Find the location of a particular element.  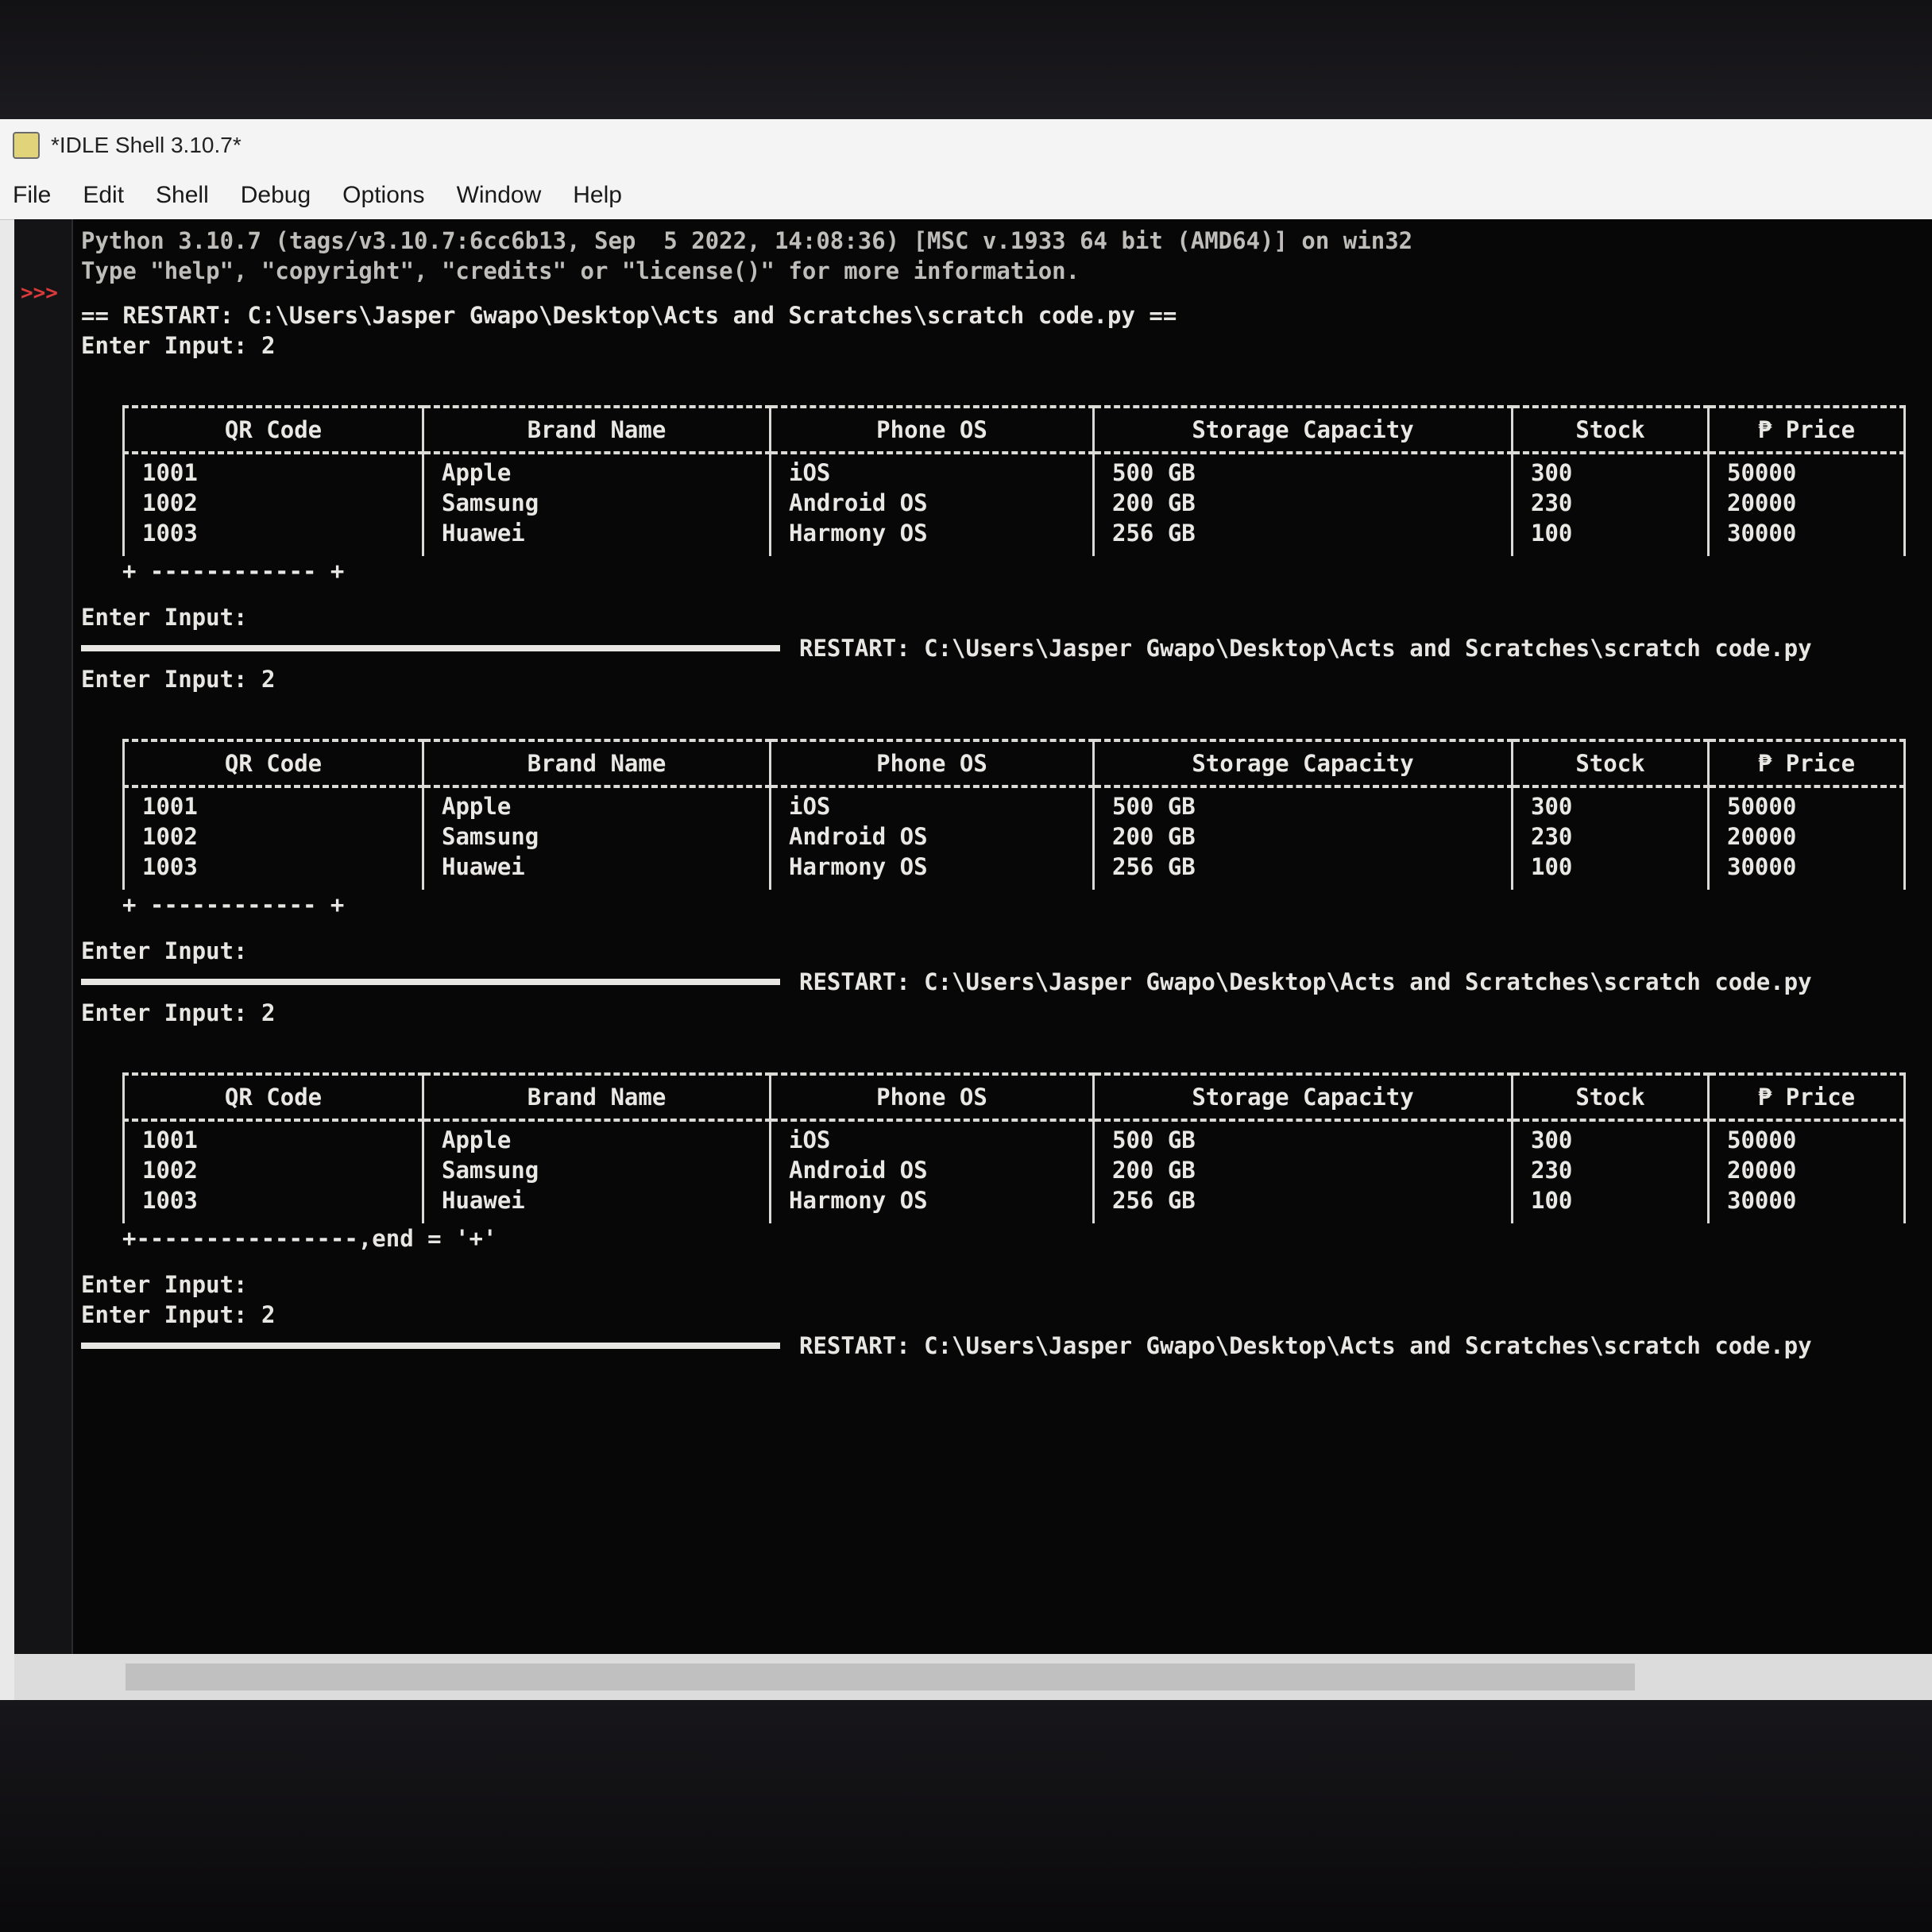

horizontal-scrollbar is located at coordinates (973, 1677).